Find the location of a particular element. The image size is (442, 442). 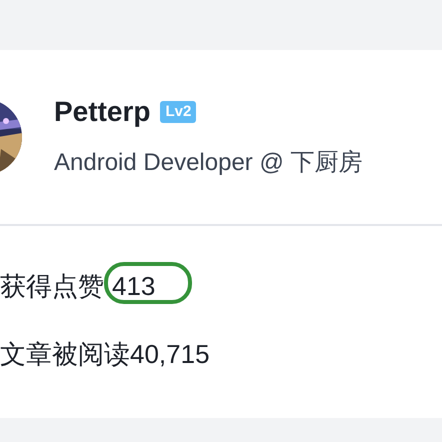

user-name: Petterp is located at coordinates (102, 112).